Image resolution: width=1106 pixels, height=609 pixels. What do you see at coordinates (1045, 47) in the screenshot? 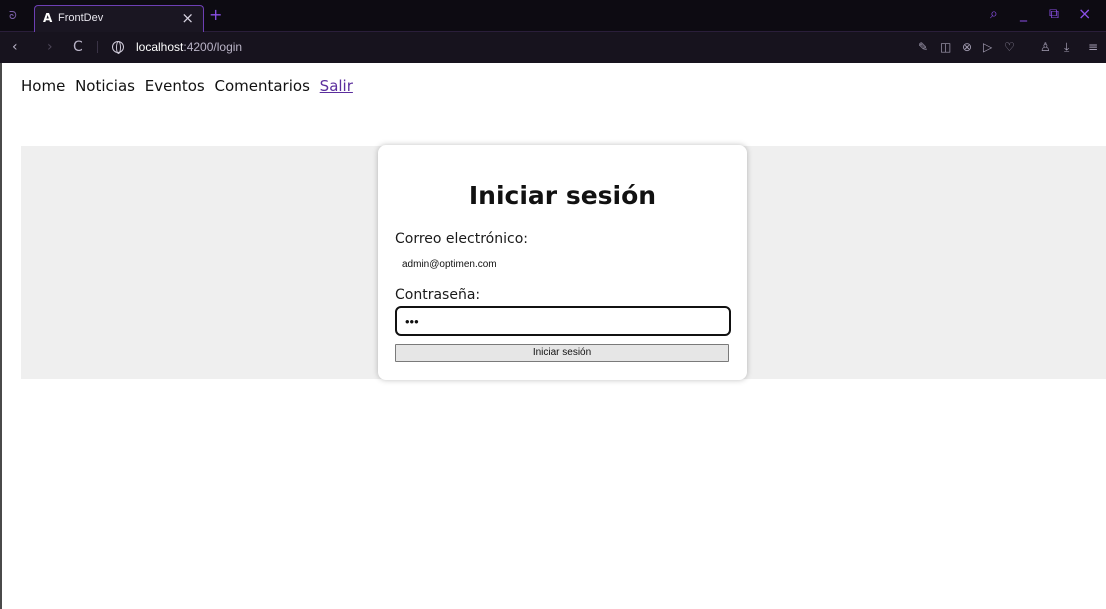
I see `profile-icon: ♙` at bounding box center [1045, 47].